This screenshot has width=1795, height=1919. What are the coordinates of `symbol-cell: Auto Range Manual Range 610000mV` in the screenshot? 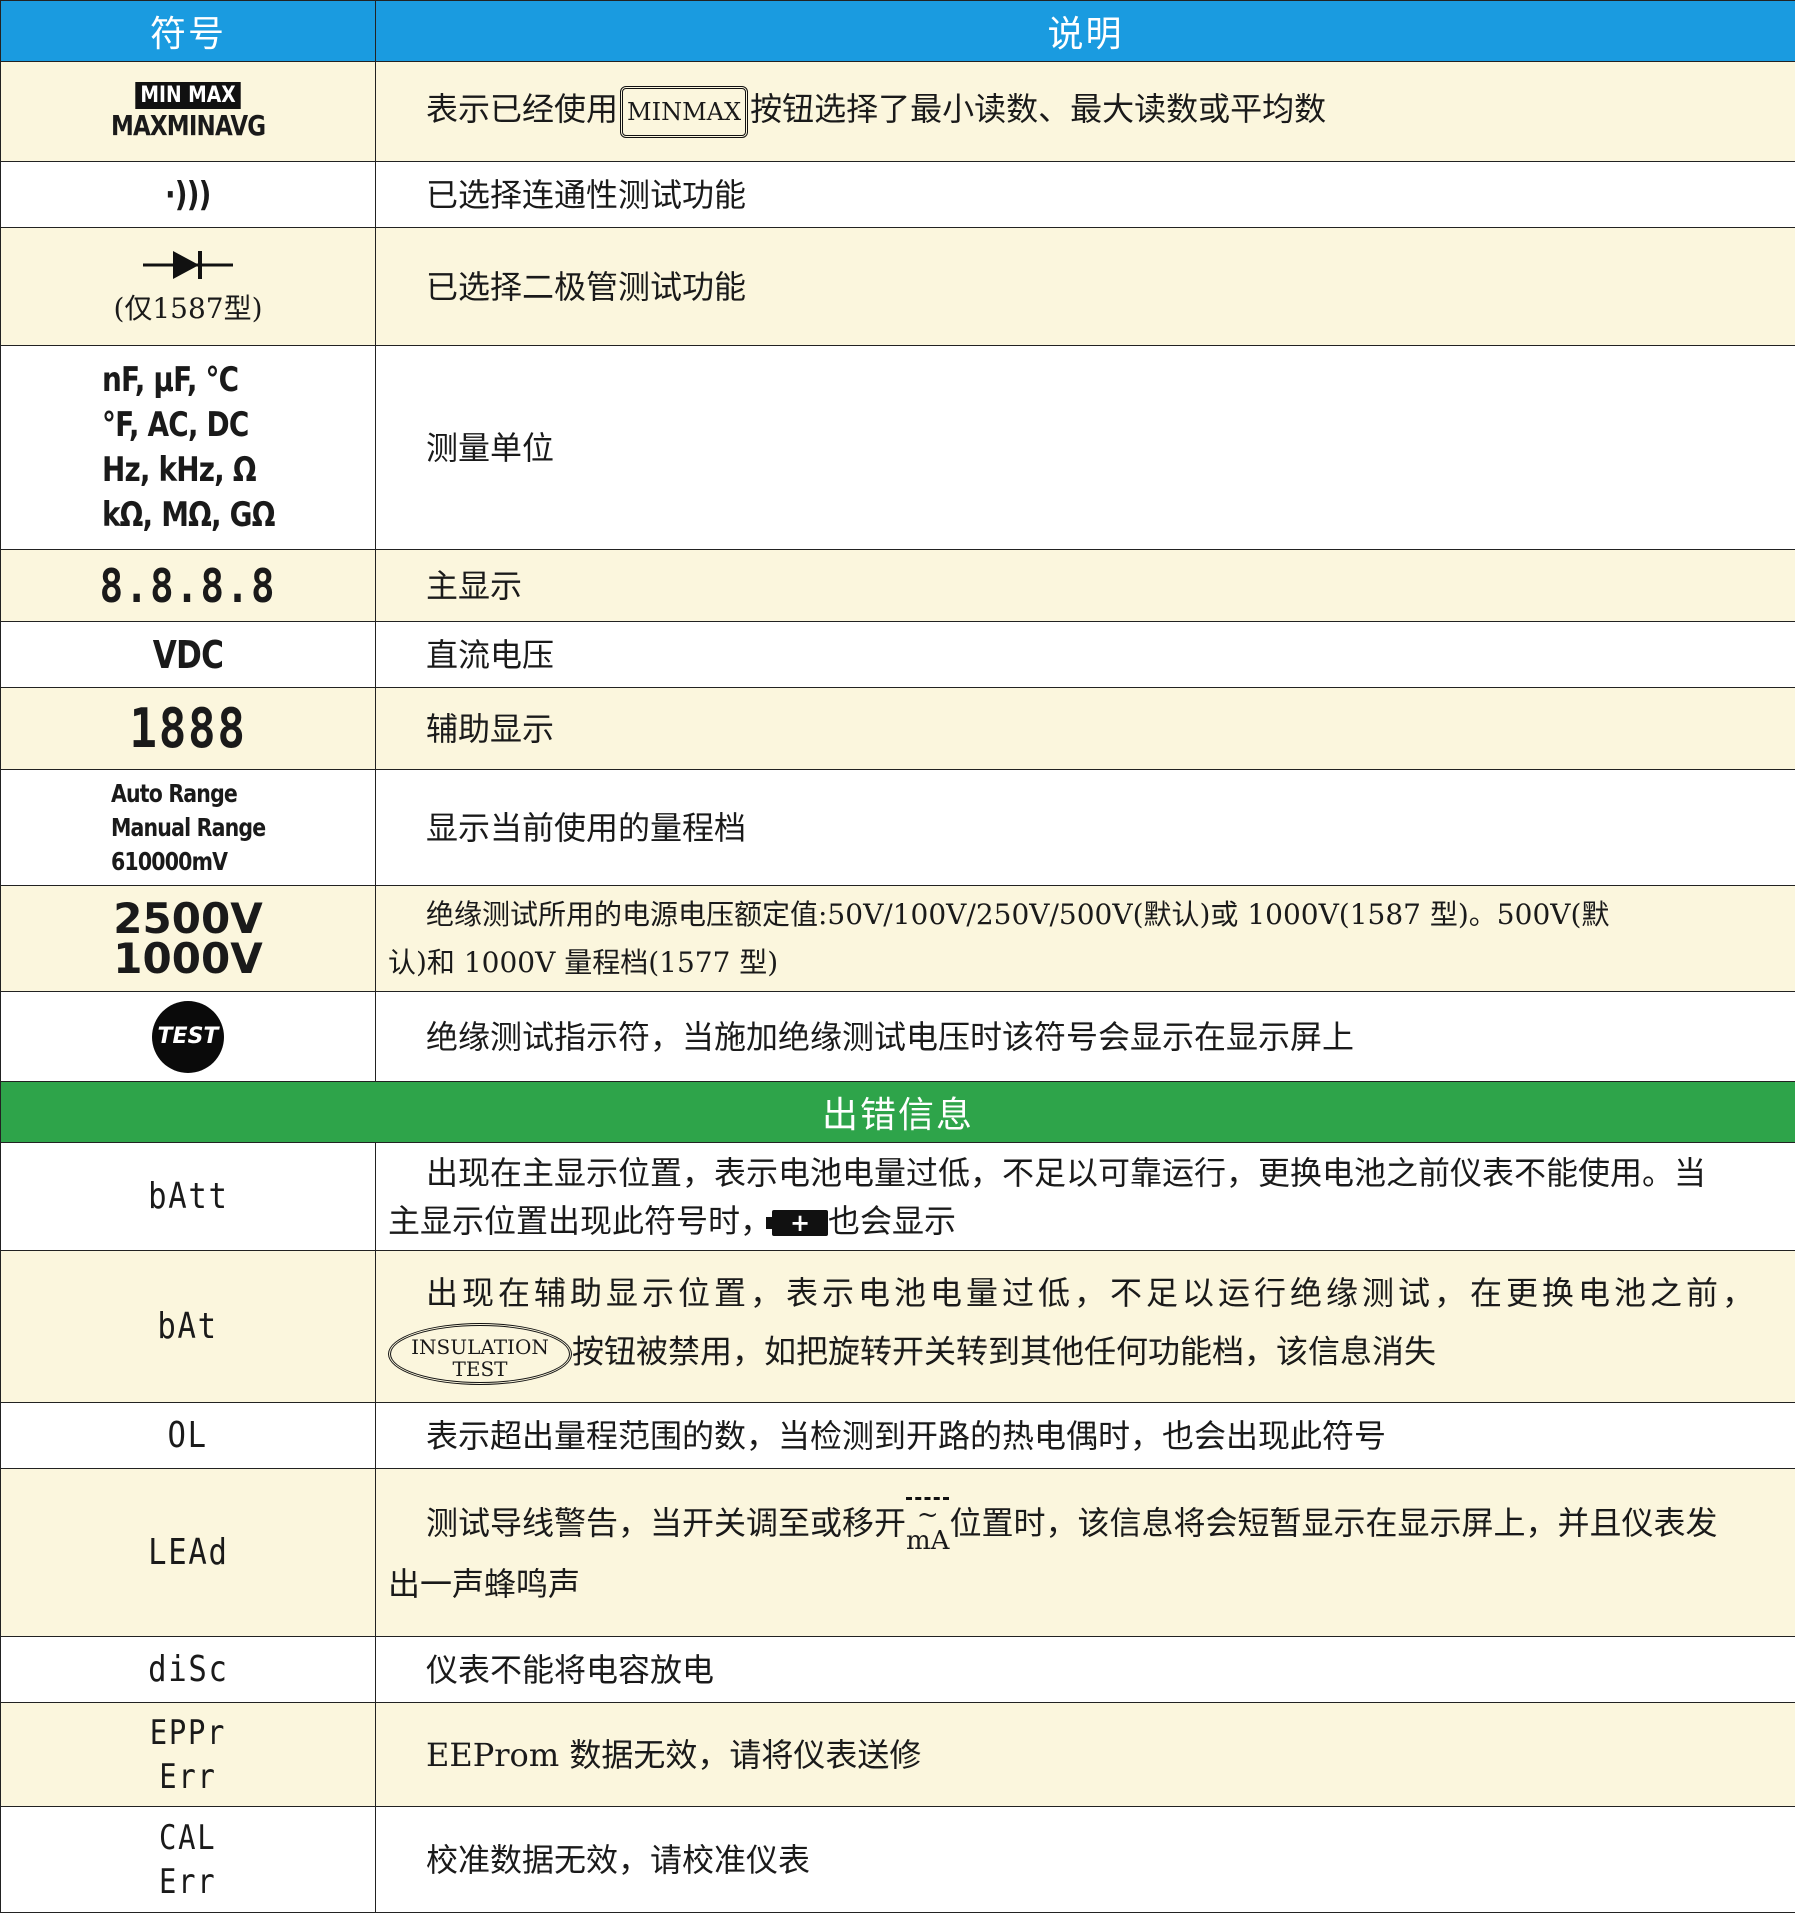 It's located at (188, 827).